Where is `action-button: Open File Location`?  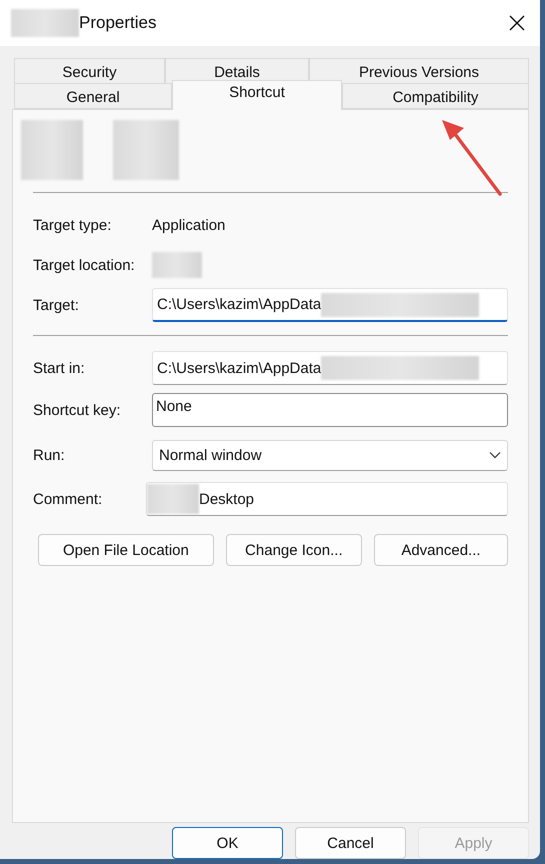 action-button: Open File Location is located at coordinates (126, 550).